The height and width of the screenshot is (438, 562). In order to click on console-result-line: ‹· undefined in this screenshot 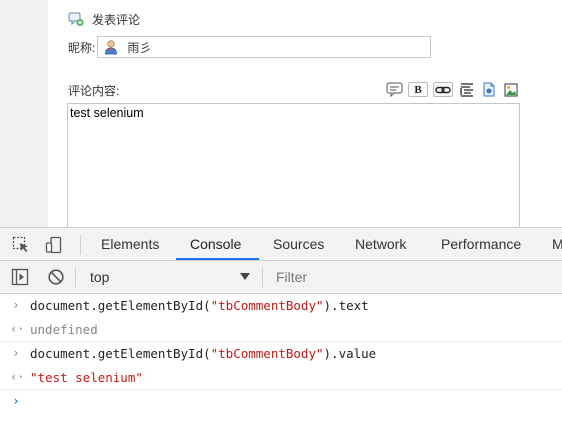, I will do `click(281, 330)`.